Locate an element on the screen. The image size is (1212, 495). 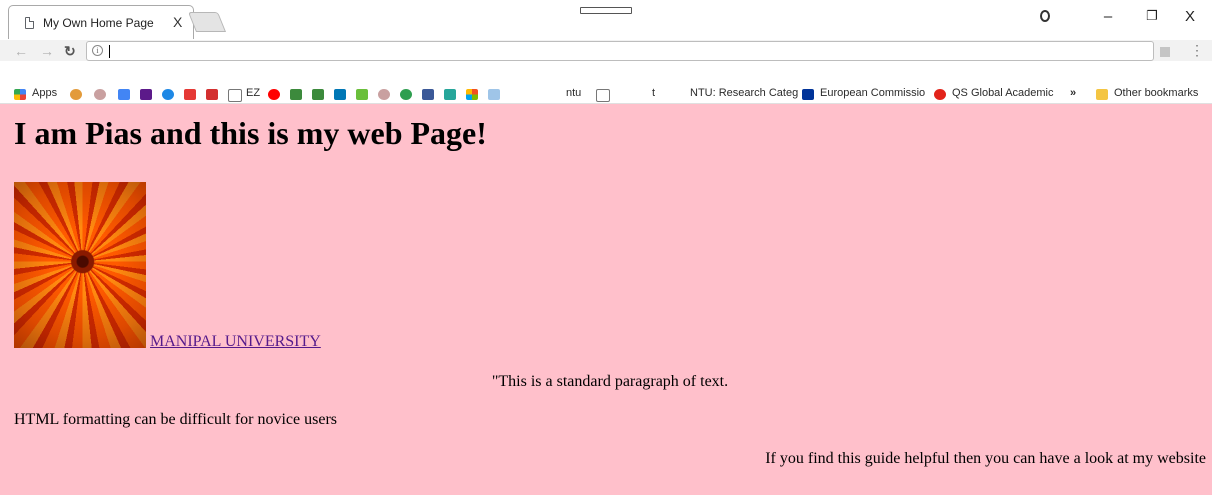
back-icon: ← is located at coordinates (21, 51).